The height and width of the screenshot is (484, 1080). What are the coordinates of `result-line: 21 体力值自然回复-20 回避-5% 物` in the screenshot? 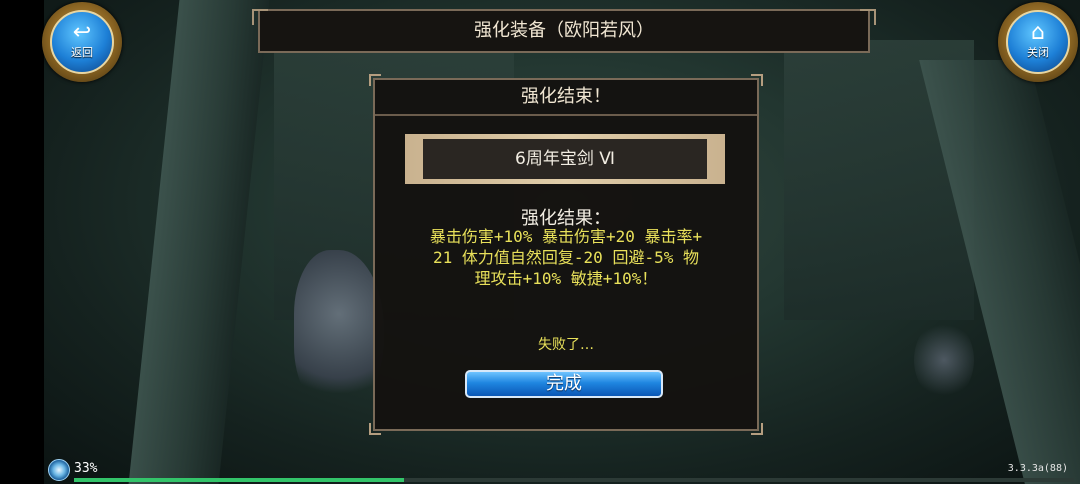 It's located at (566, 257).